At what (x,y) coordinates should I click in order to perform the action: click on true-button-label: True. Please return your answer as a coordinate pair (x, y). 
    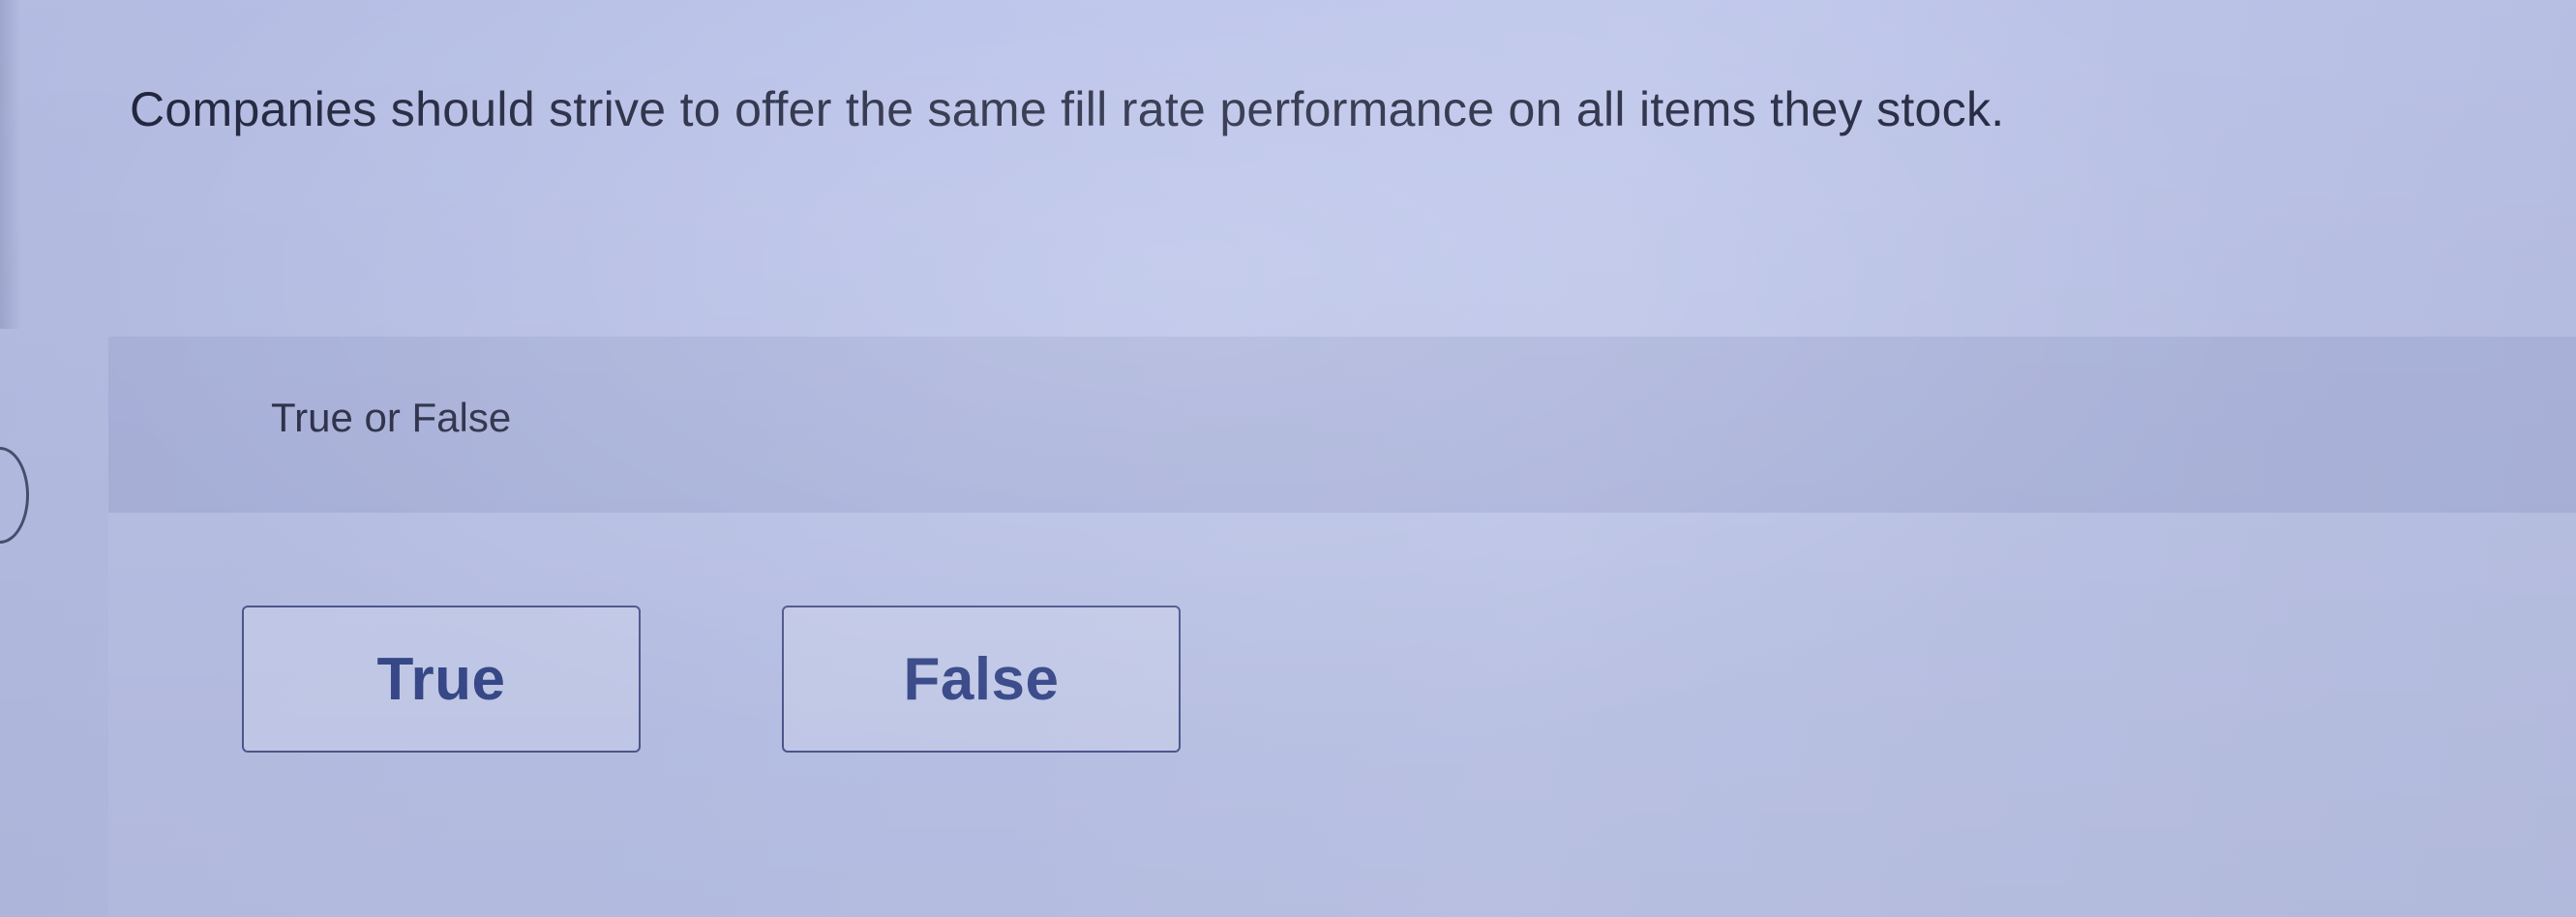
    Looking at the image, I should click on (441, 679).